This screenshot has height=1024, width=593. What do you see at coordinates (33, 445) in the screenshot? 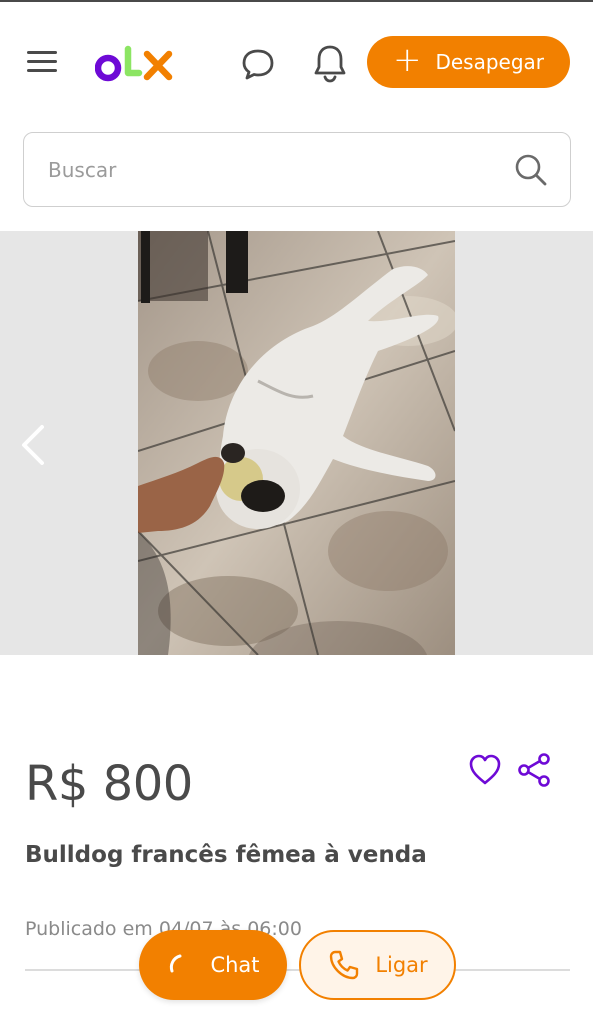
I see `chevron-left-icon` at bounding box center [33, 445].